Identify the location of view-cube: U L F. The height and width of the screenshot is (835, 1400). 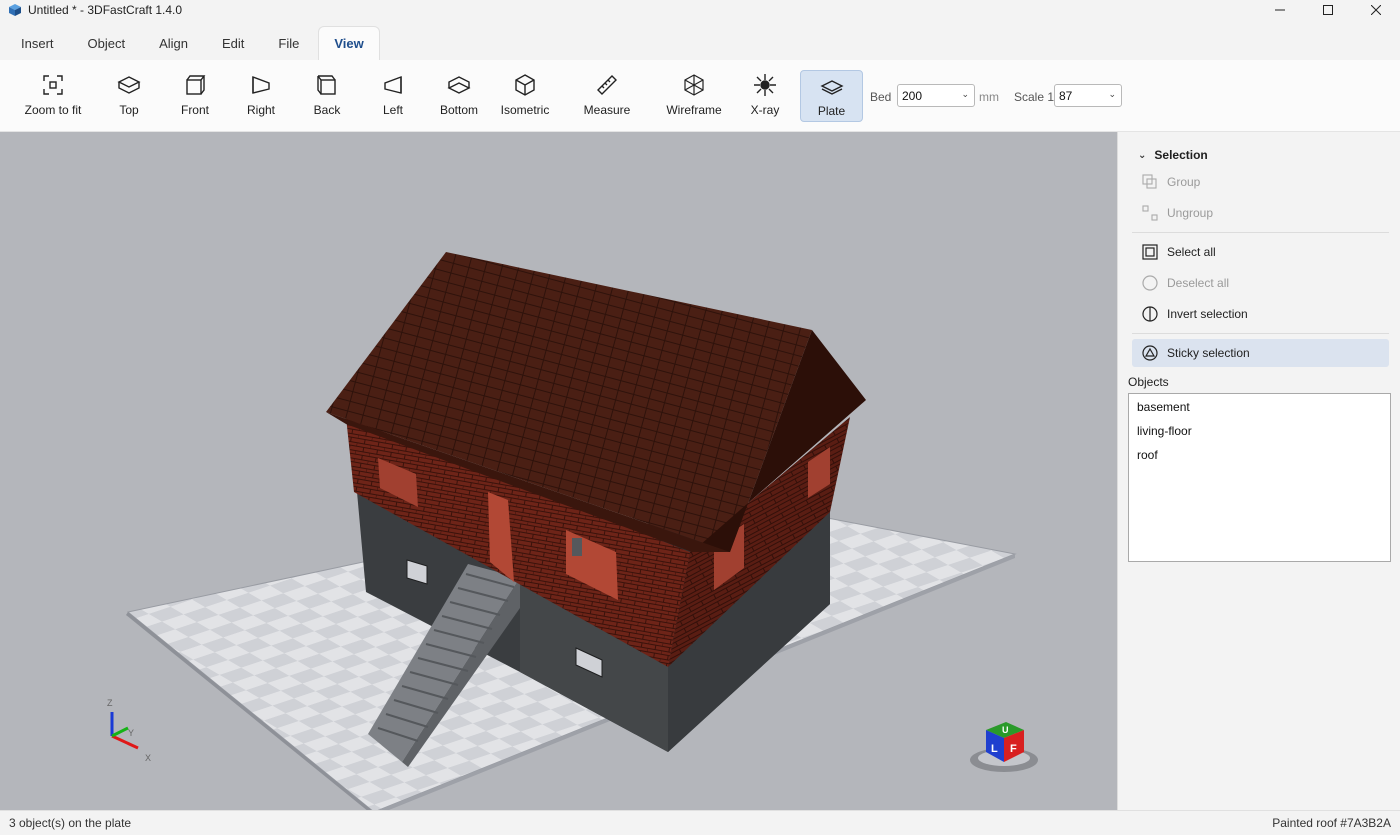
(1004, 747).